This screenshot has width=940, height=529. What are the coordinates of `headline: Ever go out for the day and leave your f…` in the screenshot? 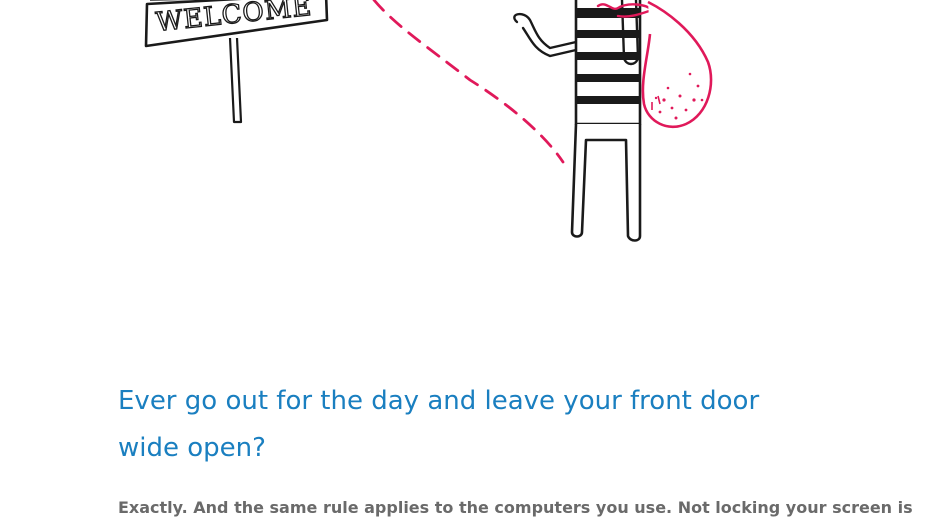 It's located at (439, 424).